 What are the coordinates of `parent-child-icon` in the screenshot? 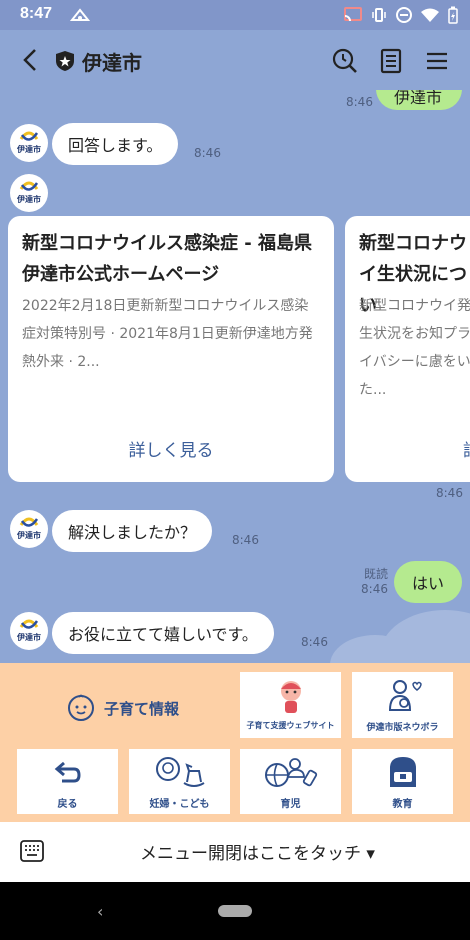 It's located at (405, 695).